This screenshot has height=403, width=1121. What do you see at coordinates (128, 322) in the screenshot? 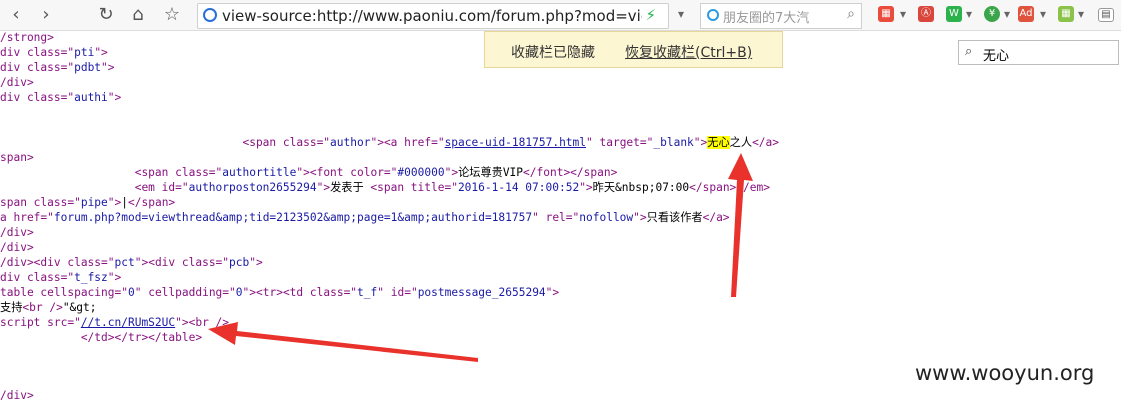
I see `injected-script-link: //t.cn/RUmS2UC` at bounding box center [128, 322].